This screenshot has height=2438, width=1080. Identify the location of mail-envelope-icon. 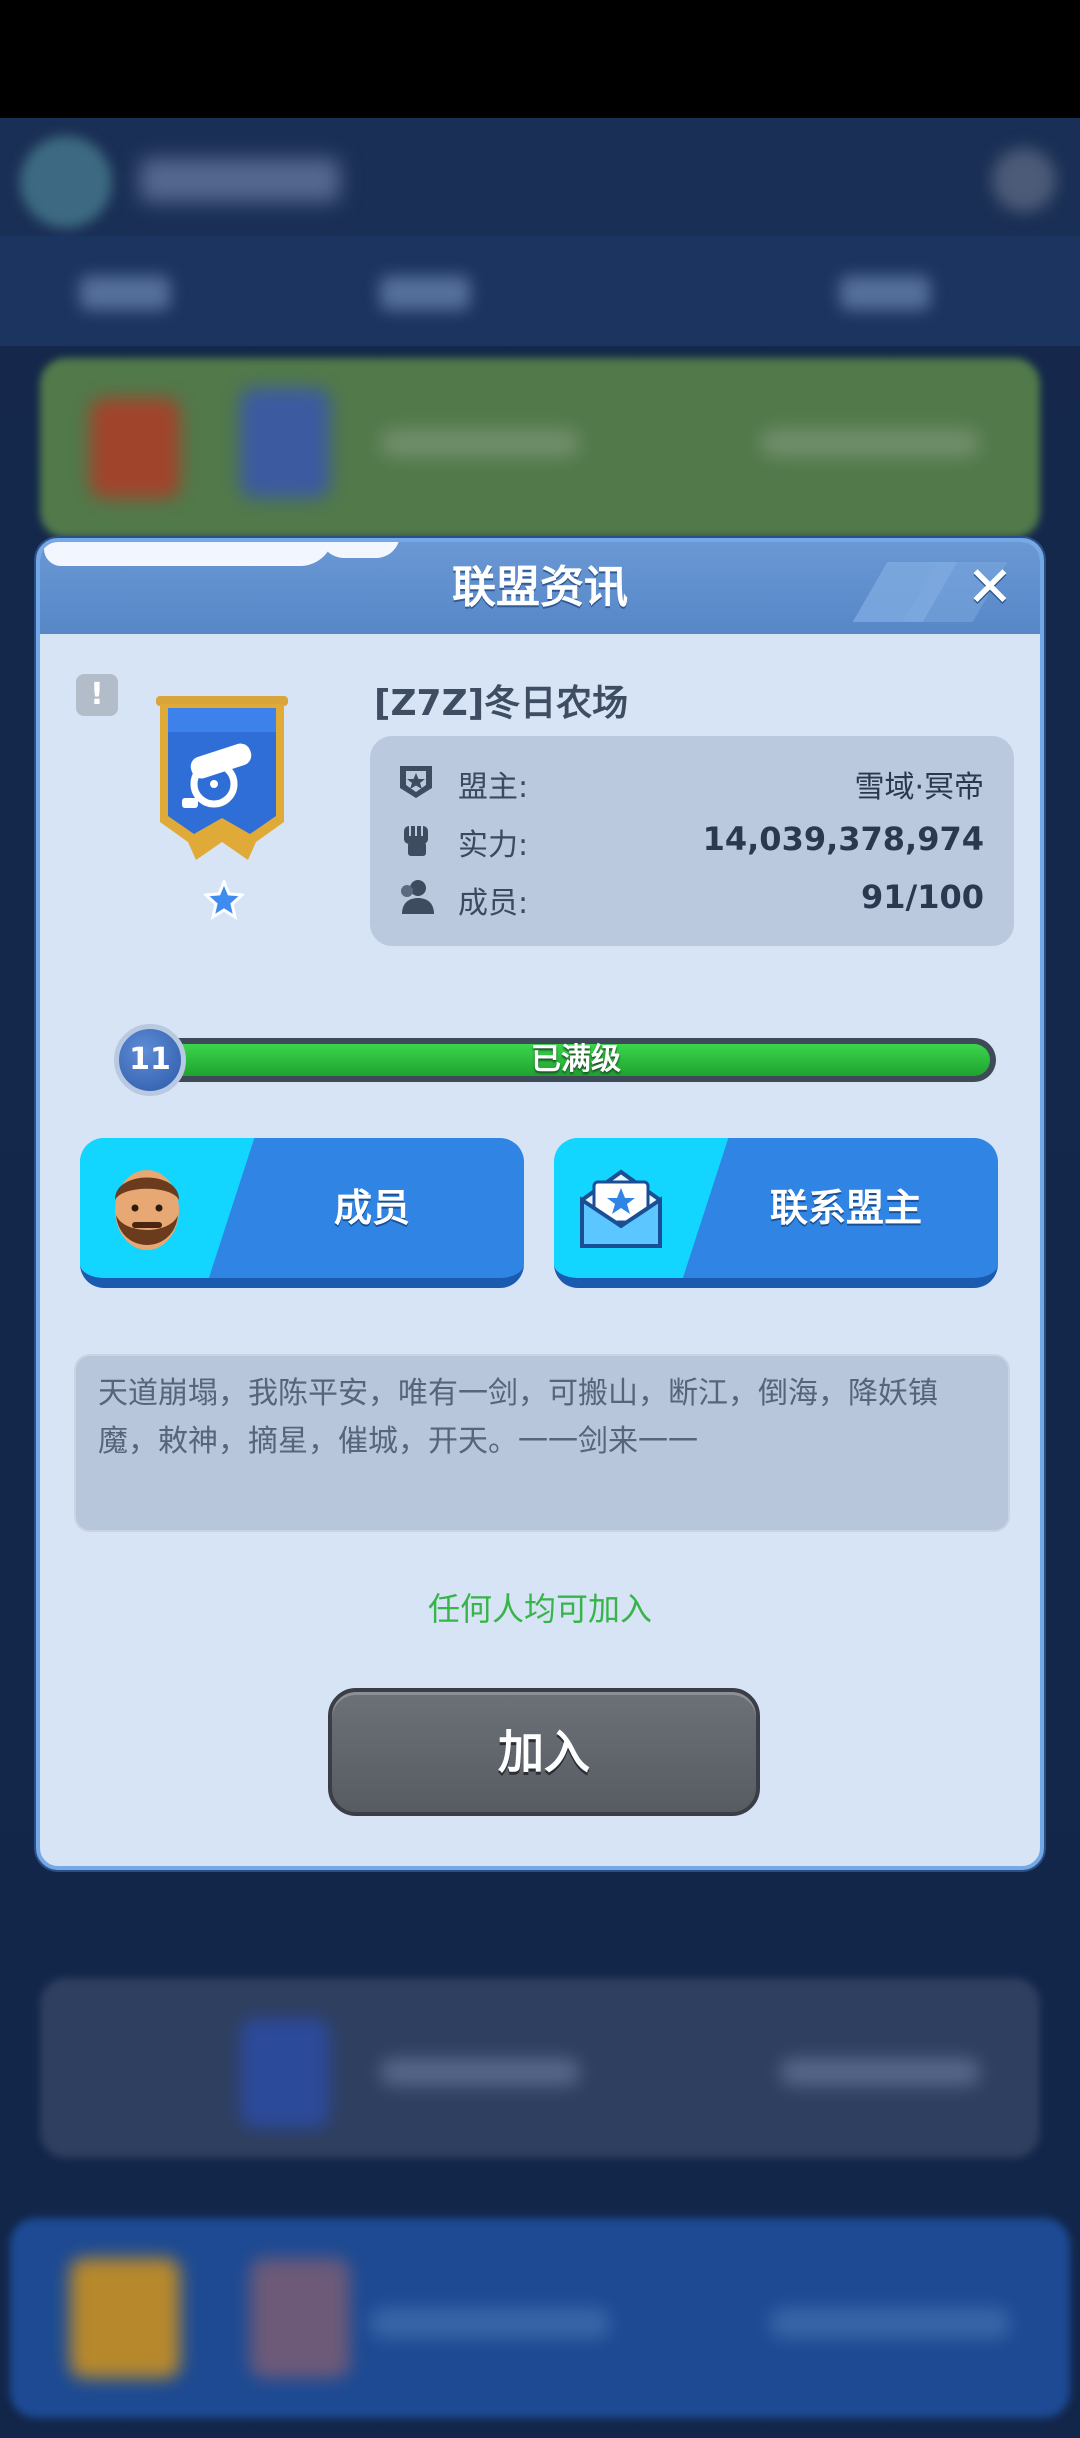
(621, 1208).